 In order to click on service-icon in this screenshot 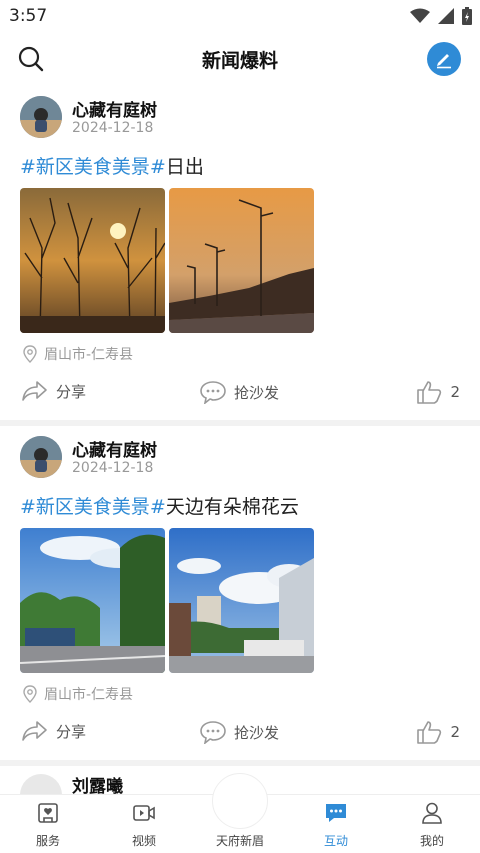, I will do `click(48, 813)`.